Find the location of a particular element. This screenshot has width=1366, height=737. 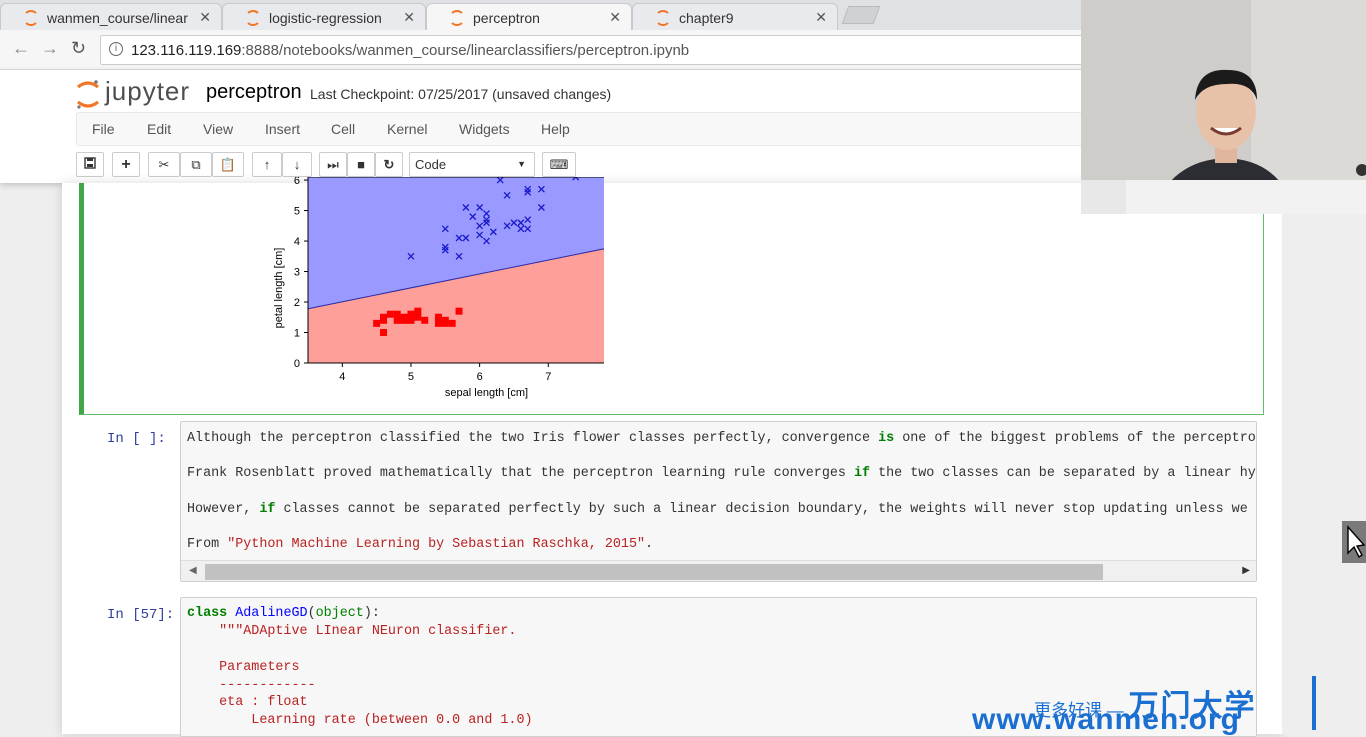

paste-button: 📋 is located at coordinates (228, 164).